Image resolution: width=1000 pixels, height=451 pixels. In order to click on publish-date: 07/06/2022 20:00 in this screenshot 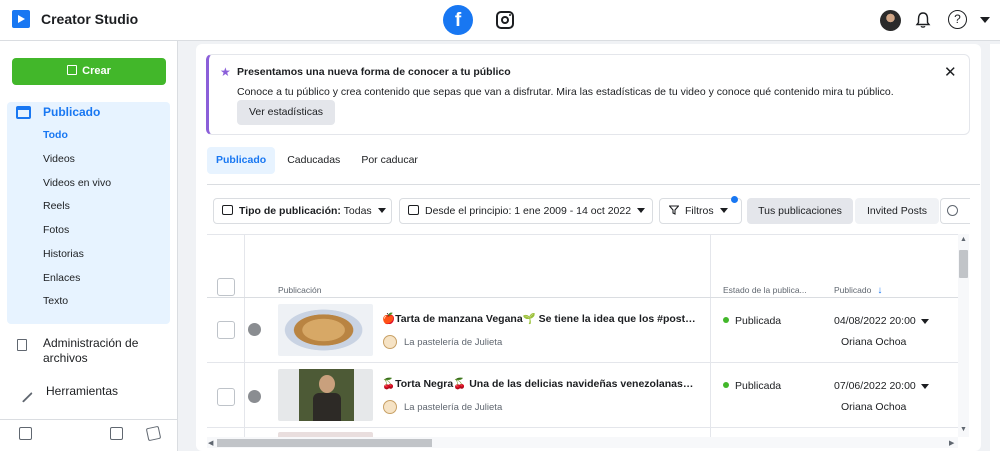, I will do `click(875, 386)`.